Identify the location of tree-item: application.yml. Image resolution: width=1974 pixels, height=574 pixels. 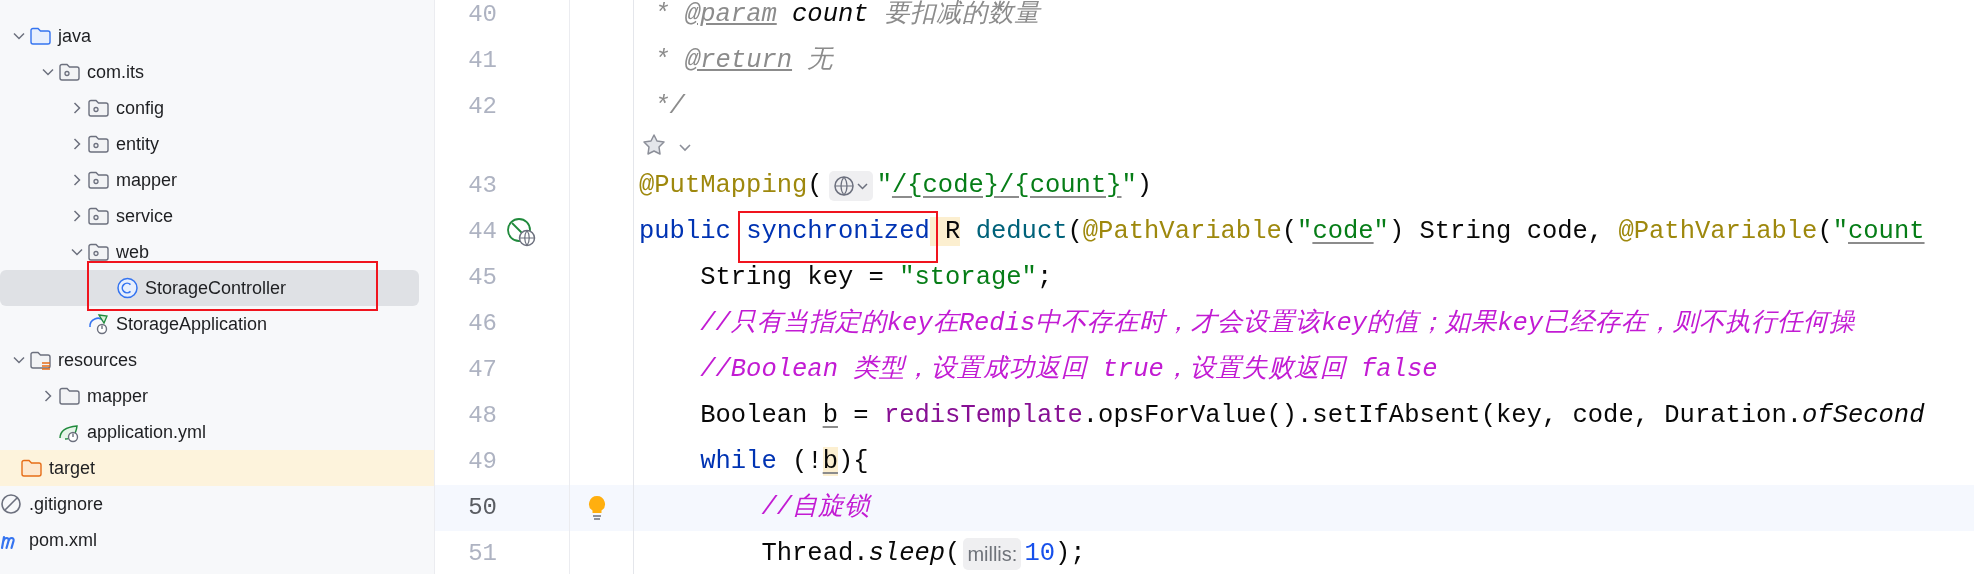
(217, 432).